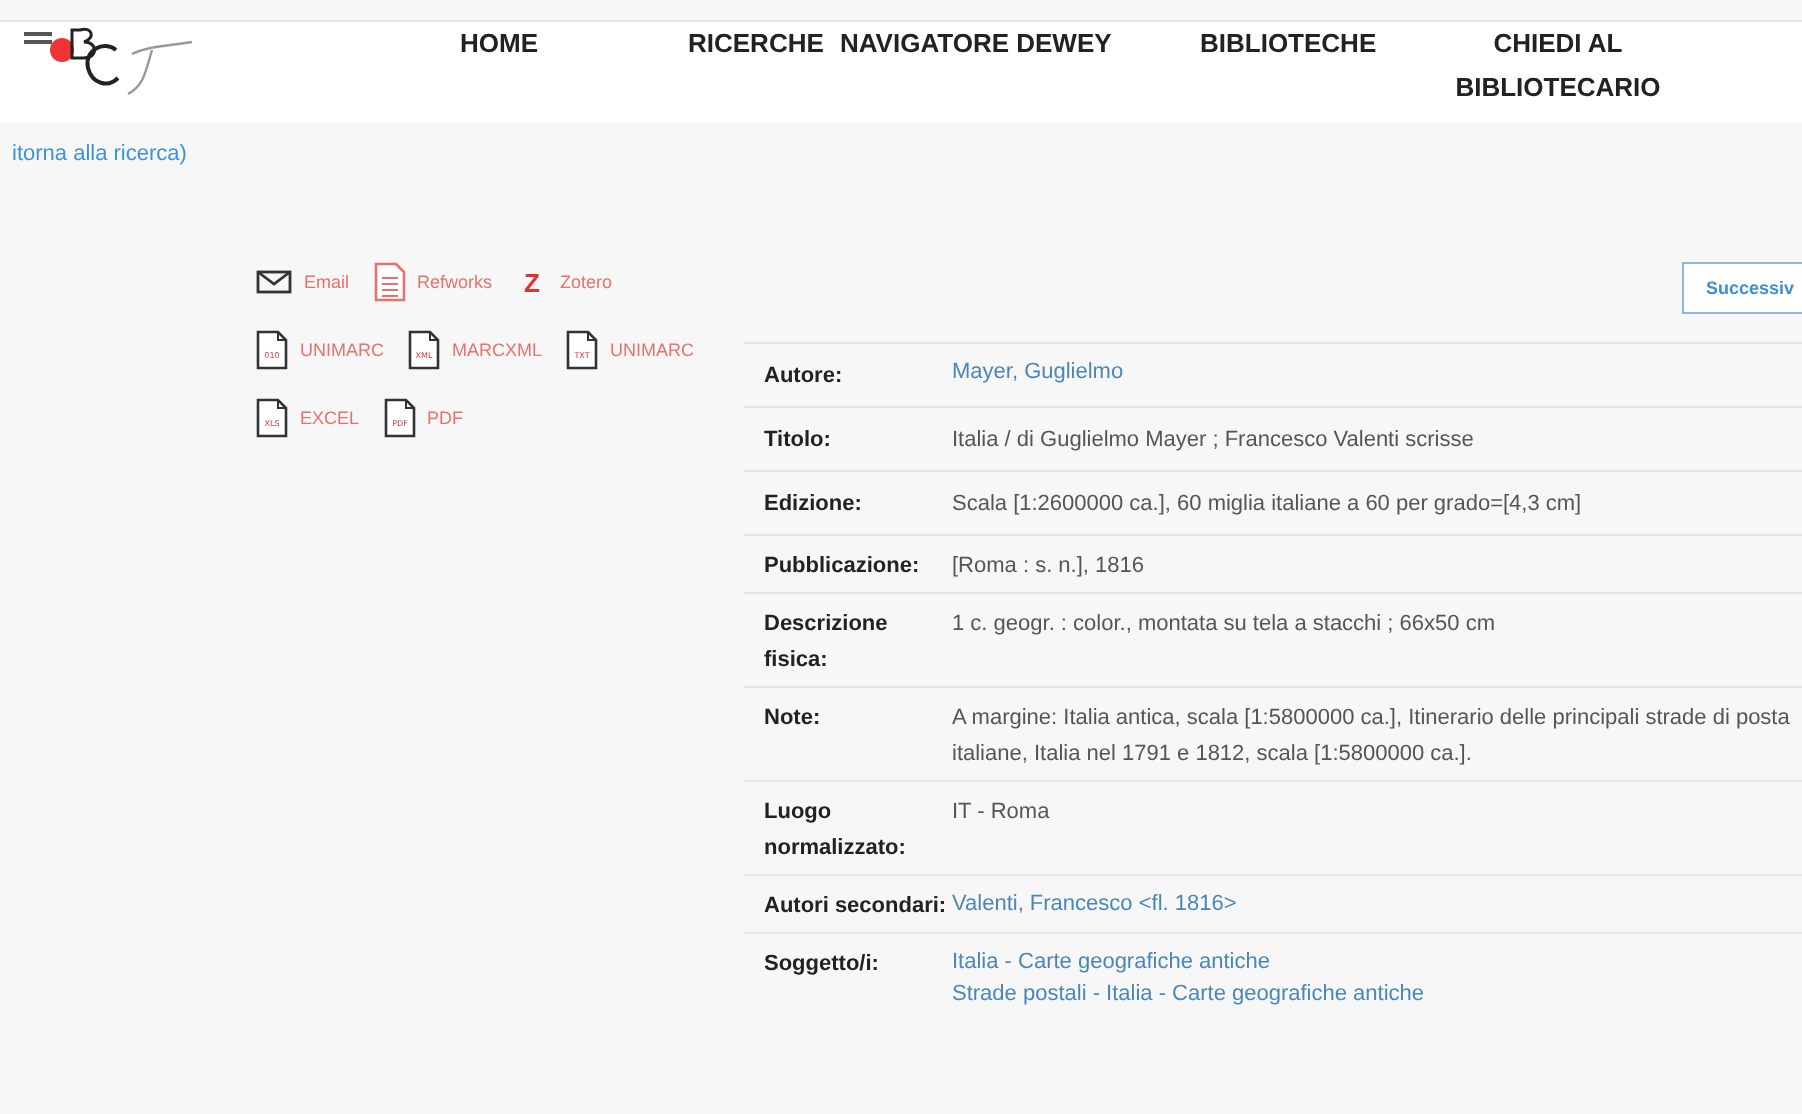 This screenshot has width=1802, height=1114. What do you see at coordinates (1371, 904) in the screenshot?
I see `field-link: Valenti, Francesco <fl. 1816>` at bounding box center [1371, 904].